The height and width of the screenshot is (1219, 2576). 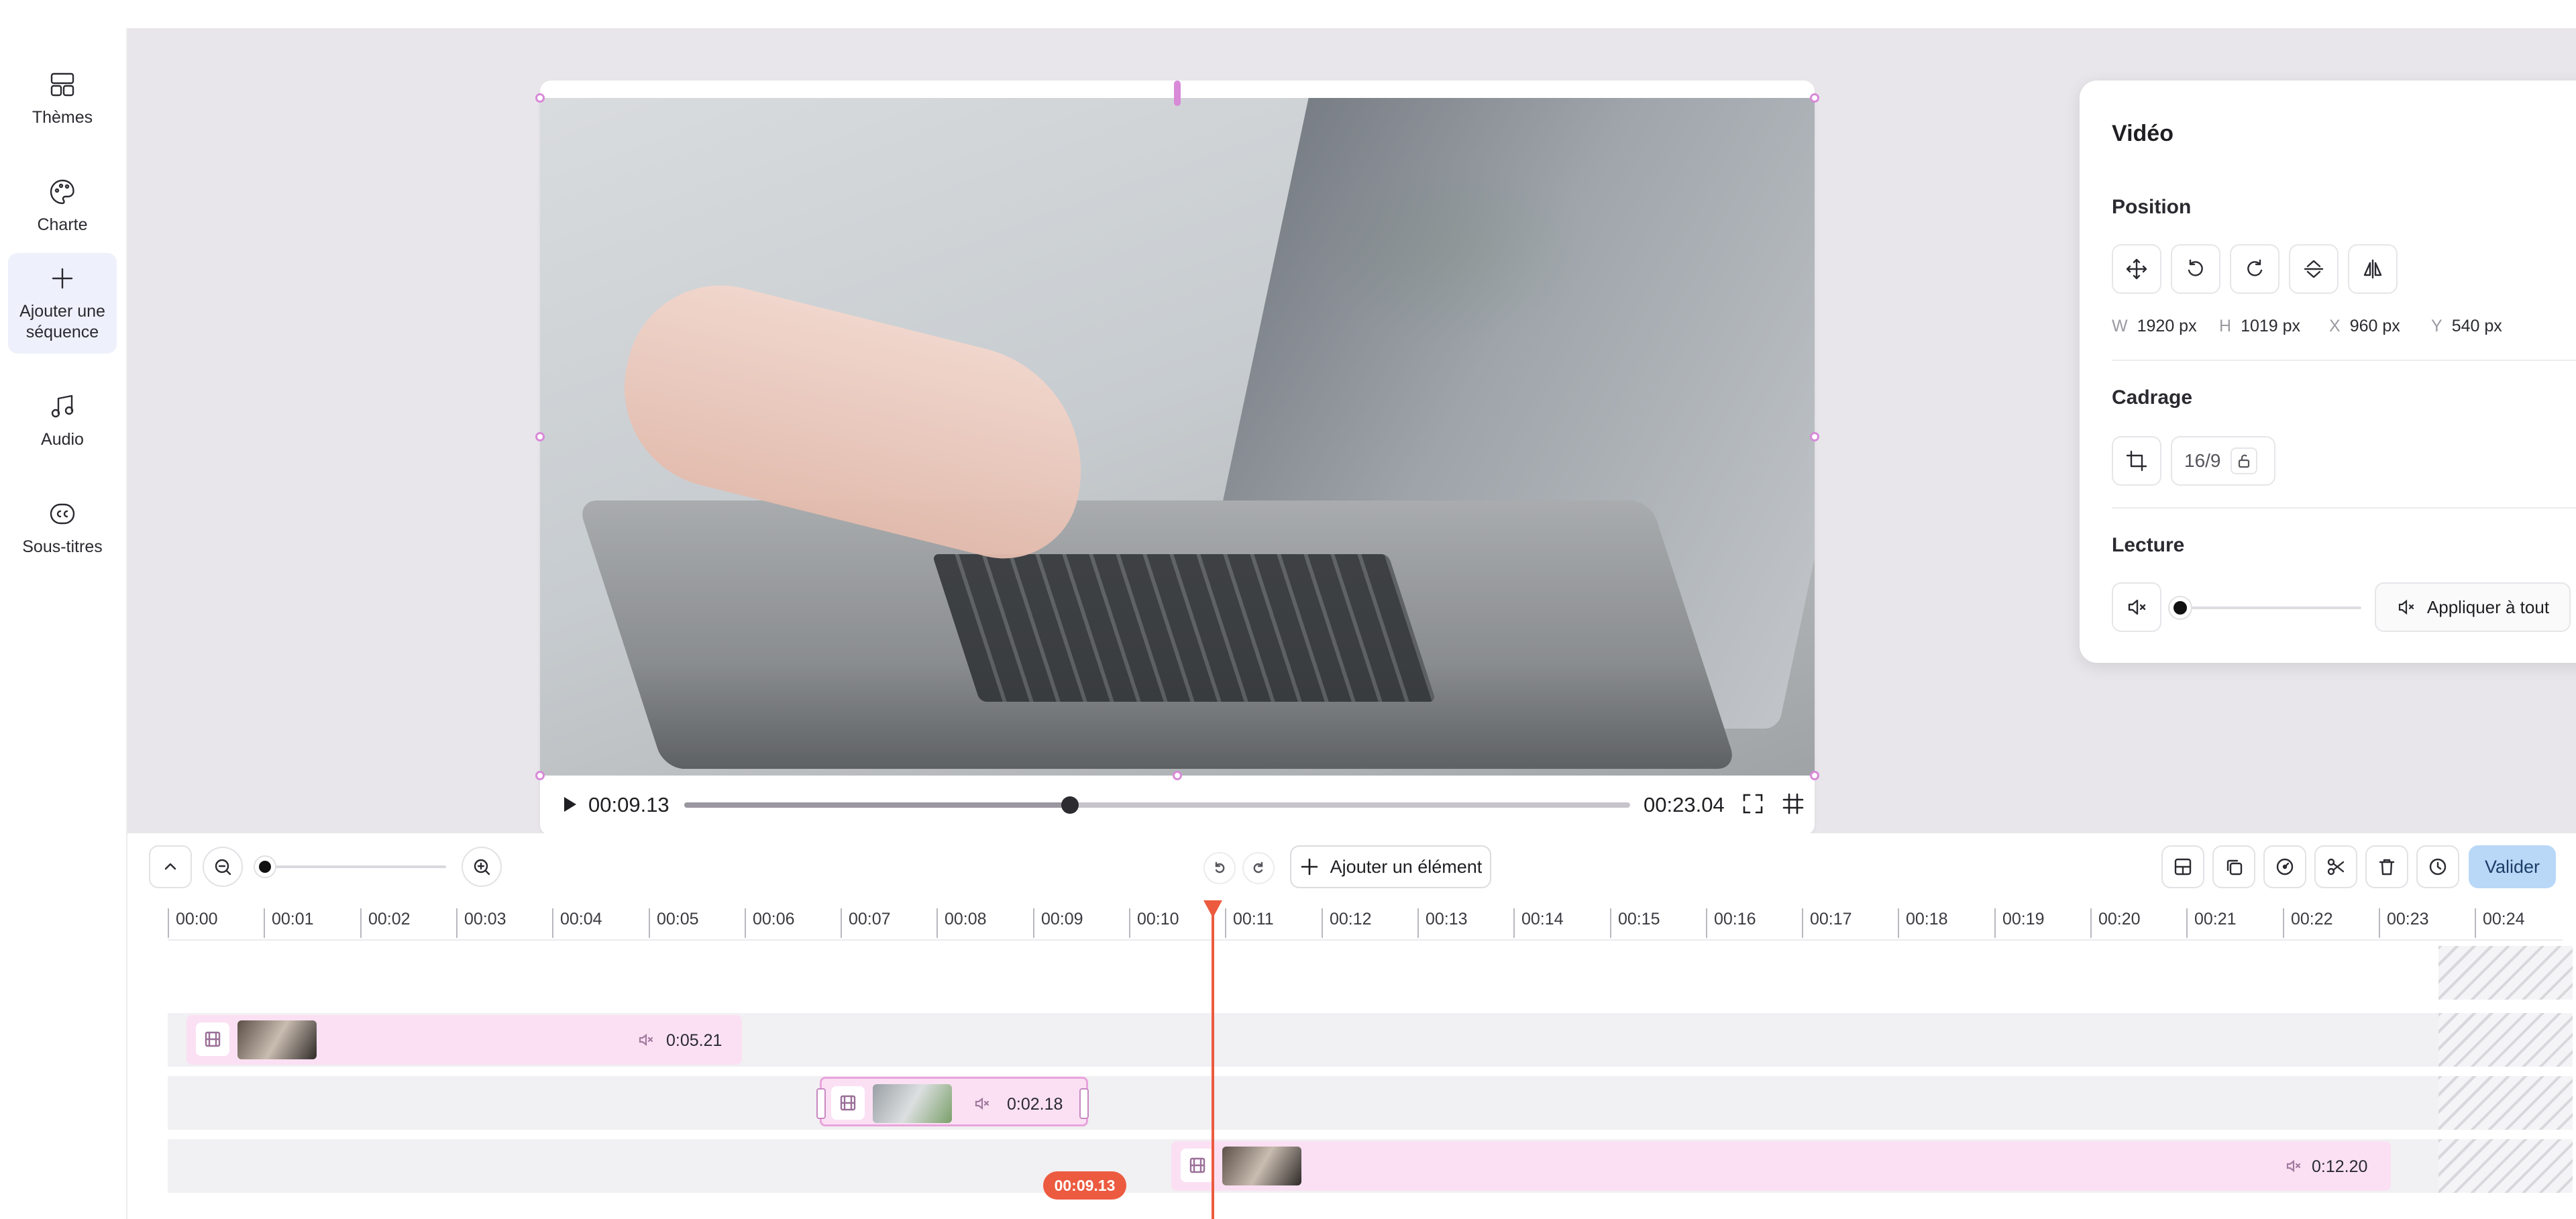 What do you see at coordinates (2233, 866) in the screenshot?
I see `duplicate-button` at bounding box center [2233, 866].